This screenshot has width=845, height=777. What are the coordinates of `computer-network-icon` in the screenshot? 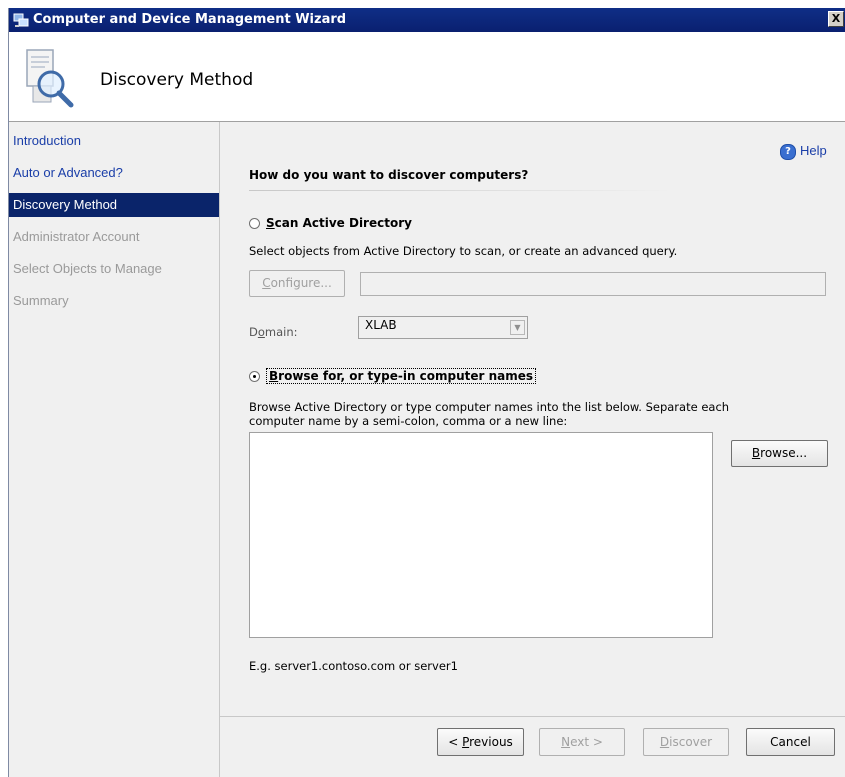 It's located at (21, 20).